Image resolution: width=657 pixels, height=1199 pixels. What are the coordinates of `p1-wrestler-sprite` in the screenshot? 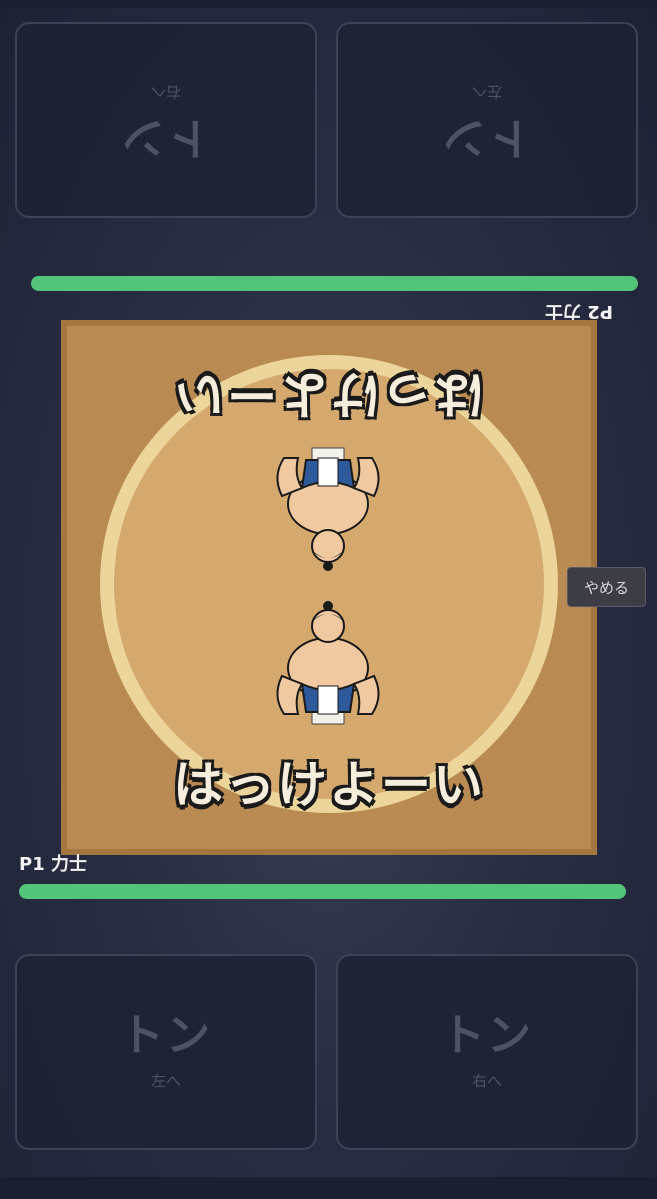 It's located at (328, 663).